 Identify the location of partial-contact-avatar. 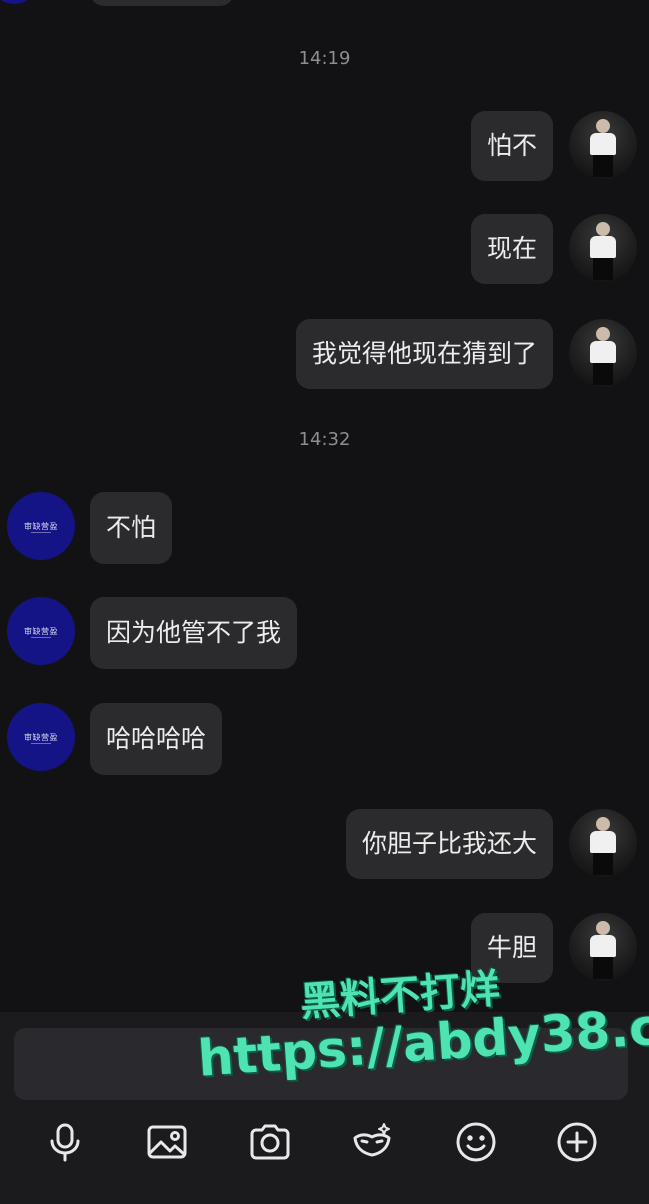
(17, 2).